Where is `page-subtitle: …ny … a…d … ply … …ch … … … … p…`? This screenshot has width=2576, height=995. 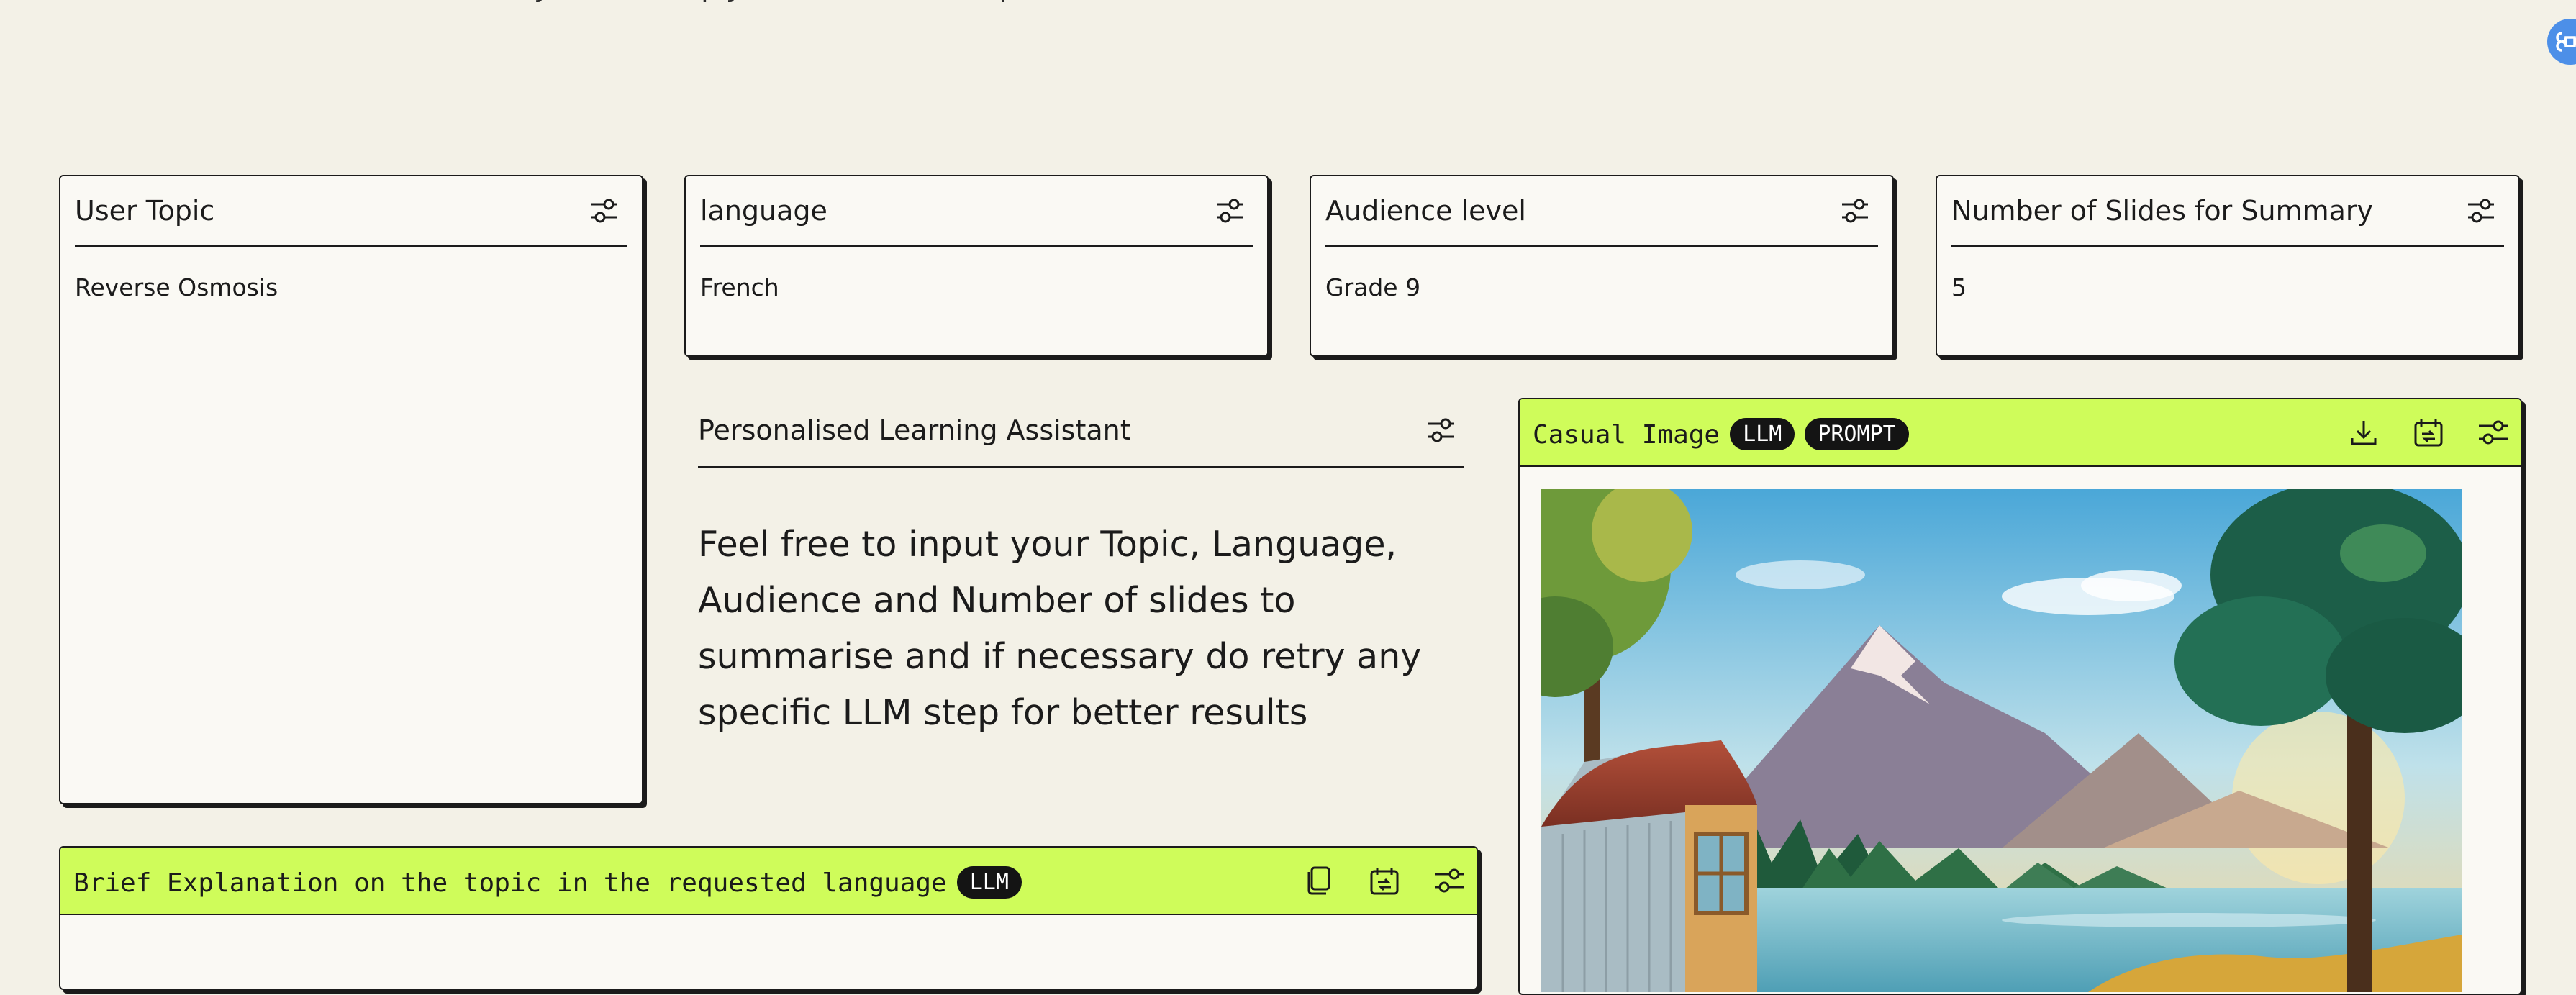
page-subtitle: …ny … a…d … ply … …ch … … … … p… is located at coordinates (1029, 3).